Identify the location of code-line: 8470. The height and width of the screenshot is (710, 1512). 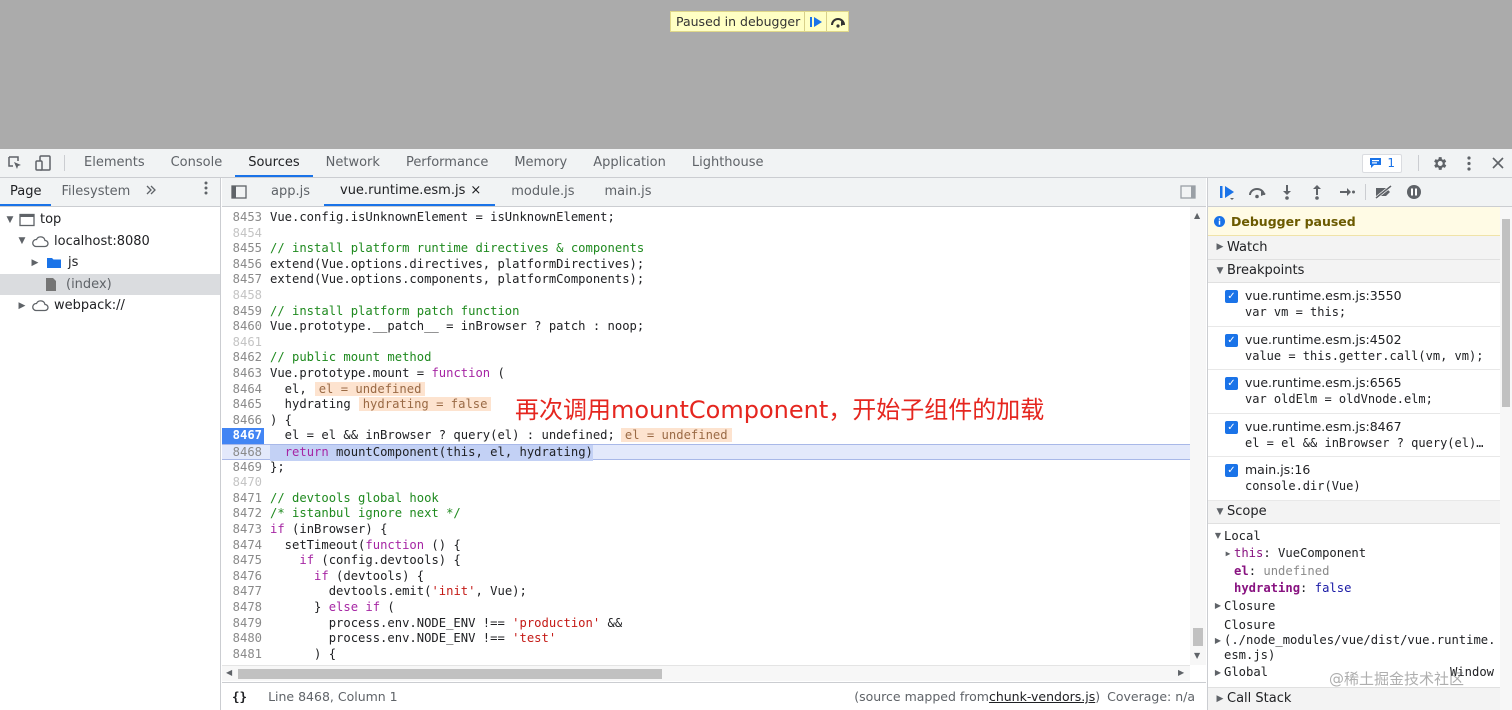
(706, 483).